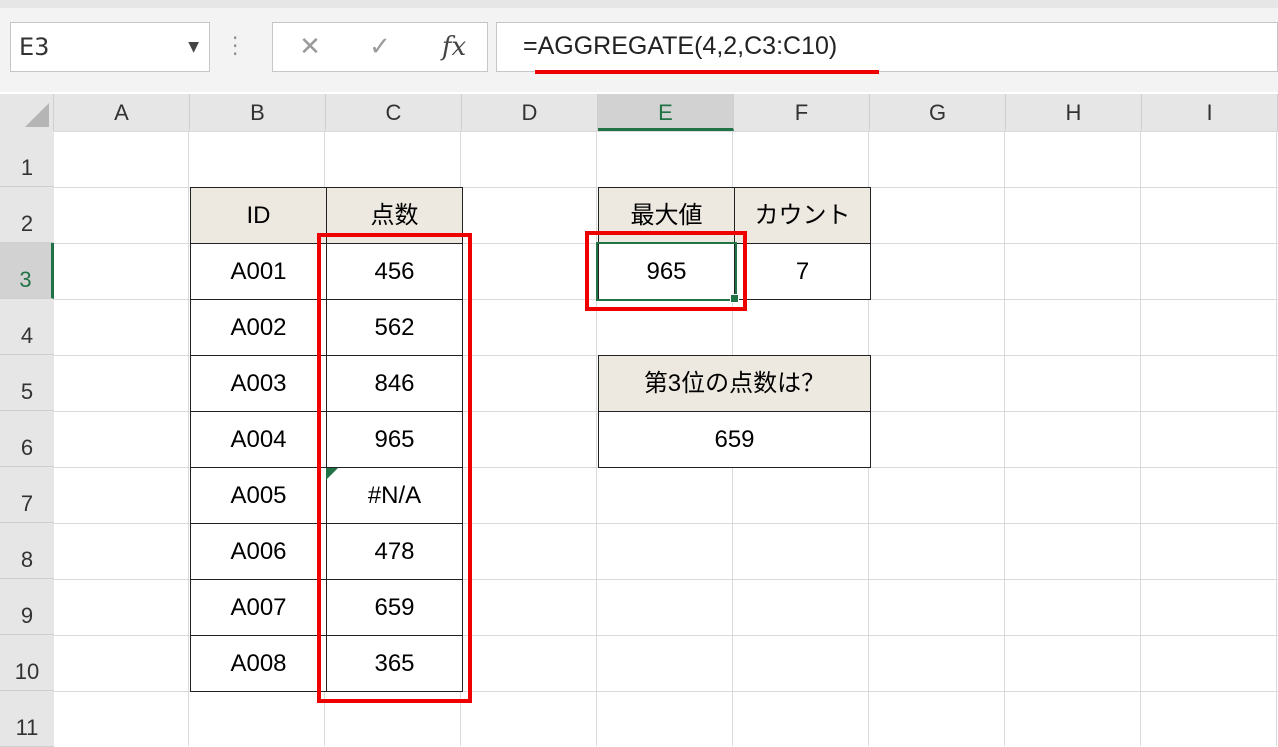 The width and height of the screenshot is (1278, 747). I want to click on formula-buttons: ✕ ✓ fx, so click(380, 47).